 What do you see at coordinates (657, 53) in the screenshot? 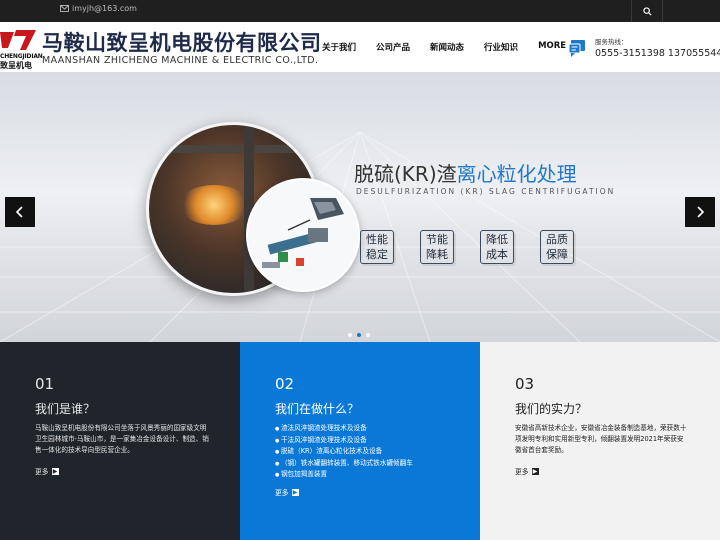
I see `hotline-numbers: 0555-3151398 13705554456` at bounding box center [657, 53].